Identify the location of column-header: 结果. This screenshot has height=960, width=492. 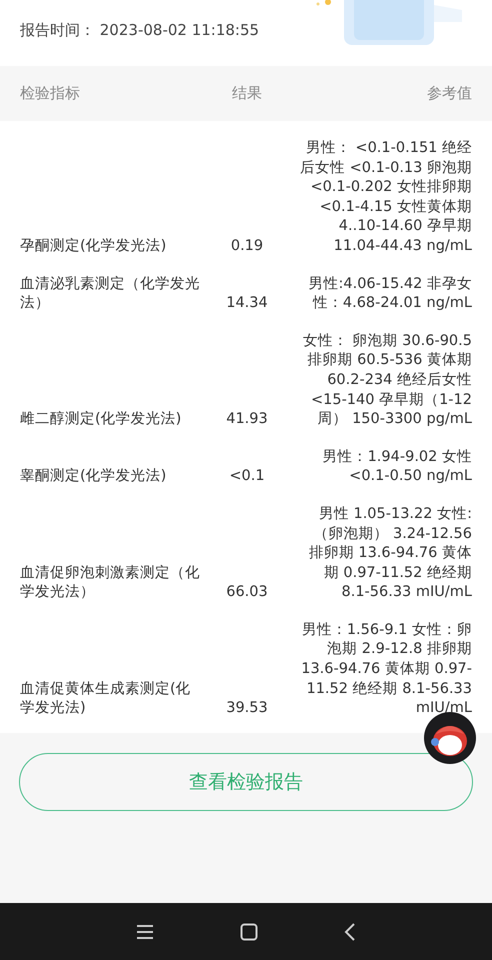
(247, 93).